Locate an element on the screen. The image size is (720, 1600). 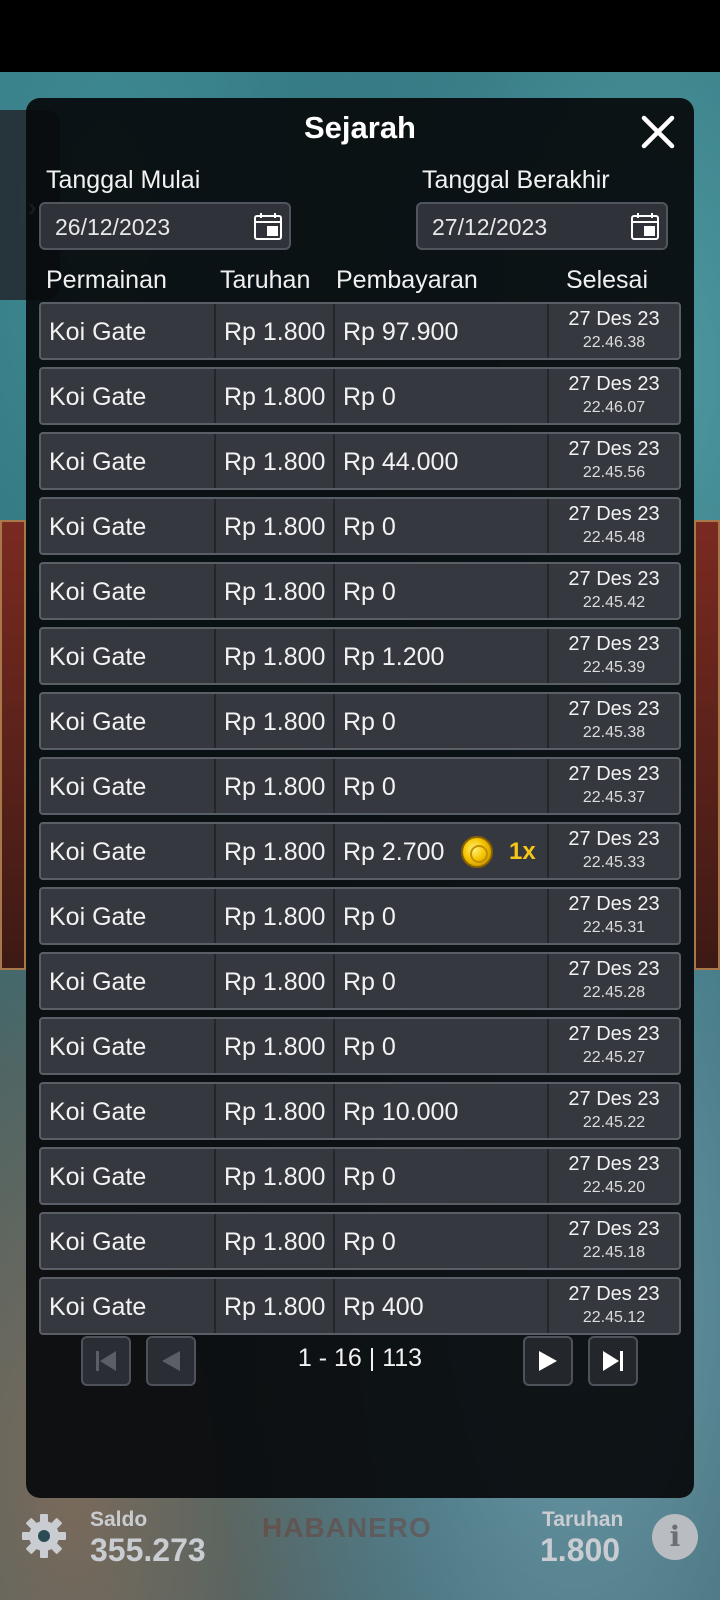
table-row: Koi Gate Rp 1.800 Rp 400 27 Des 23 22.45.12 is located at coordinates (360, 1306).